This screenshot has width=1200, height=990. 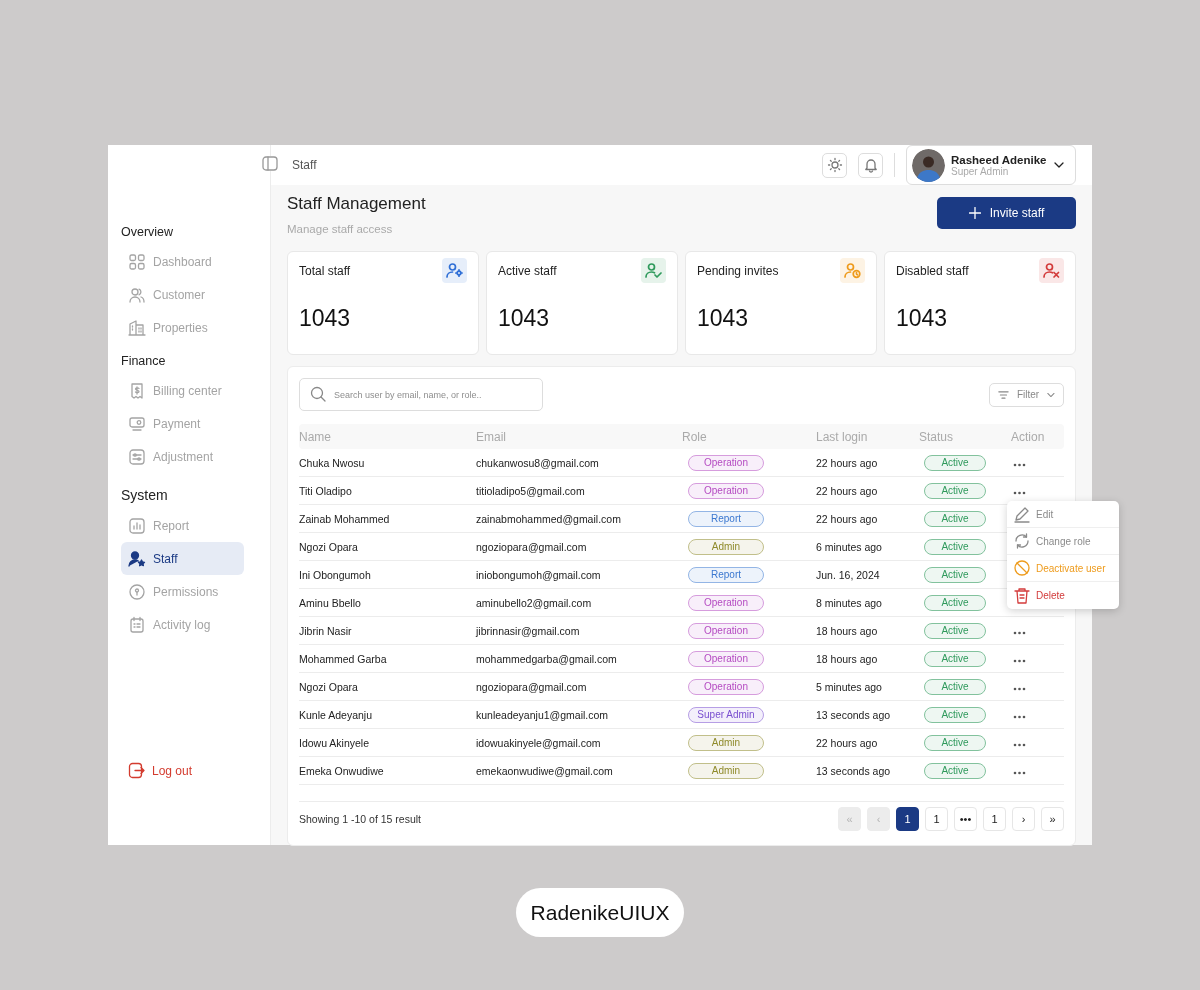 I want to click on table-cell-text: titioladipo5@gmail.com, so click(x=531, y=490).